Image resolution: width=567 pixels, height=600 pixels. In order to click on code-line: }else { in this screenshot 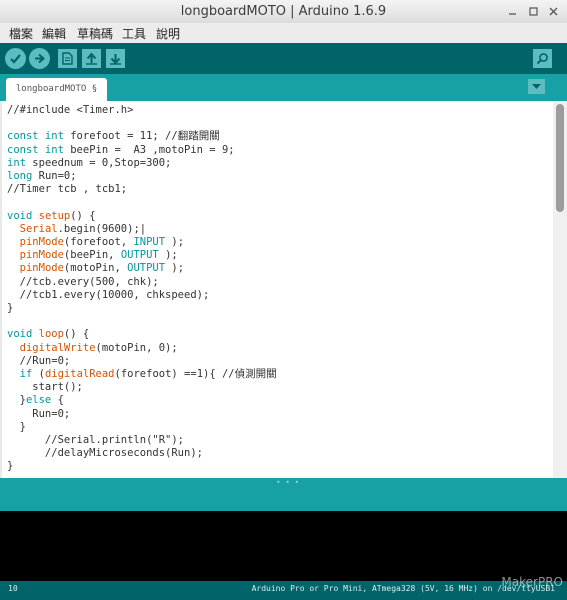, I will do `click(35, 400)`.